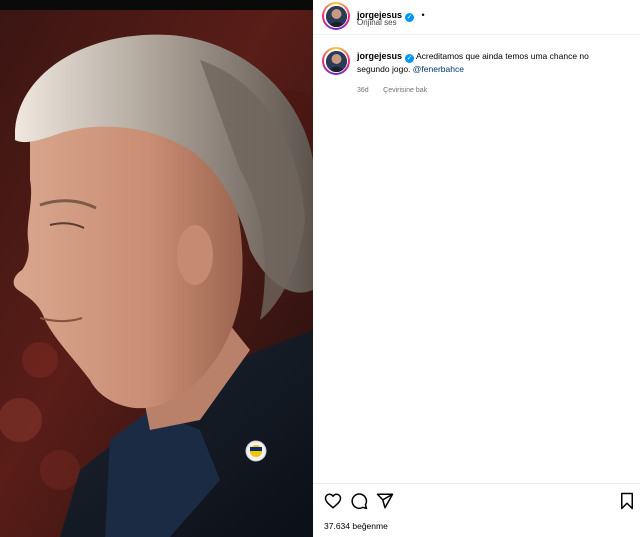  Describe the element at coordinates (384, 69) in the screenshot. I see `caption-text-line2: segundo jogo.` at that location.